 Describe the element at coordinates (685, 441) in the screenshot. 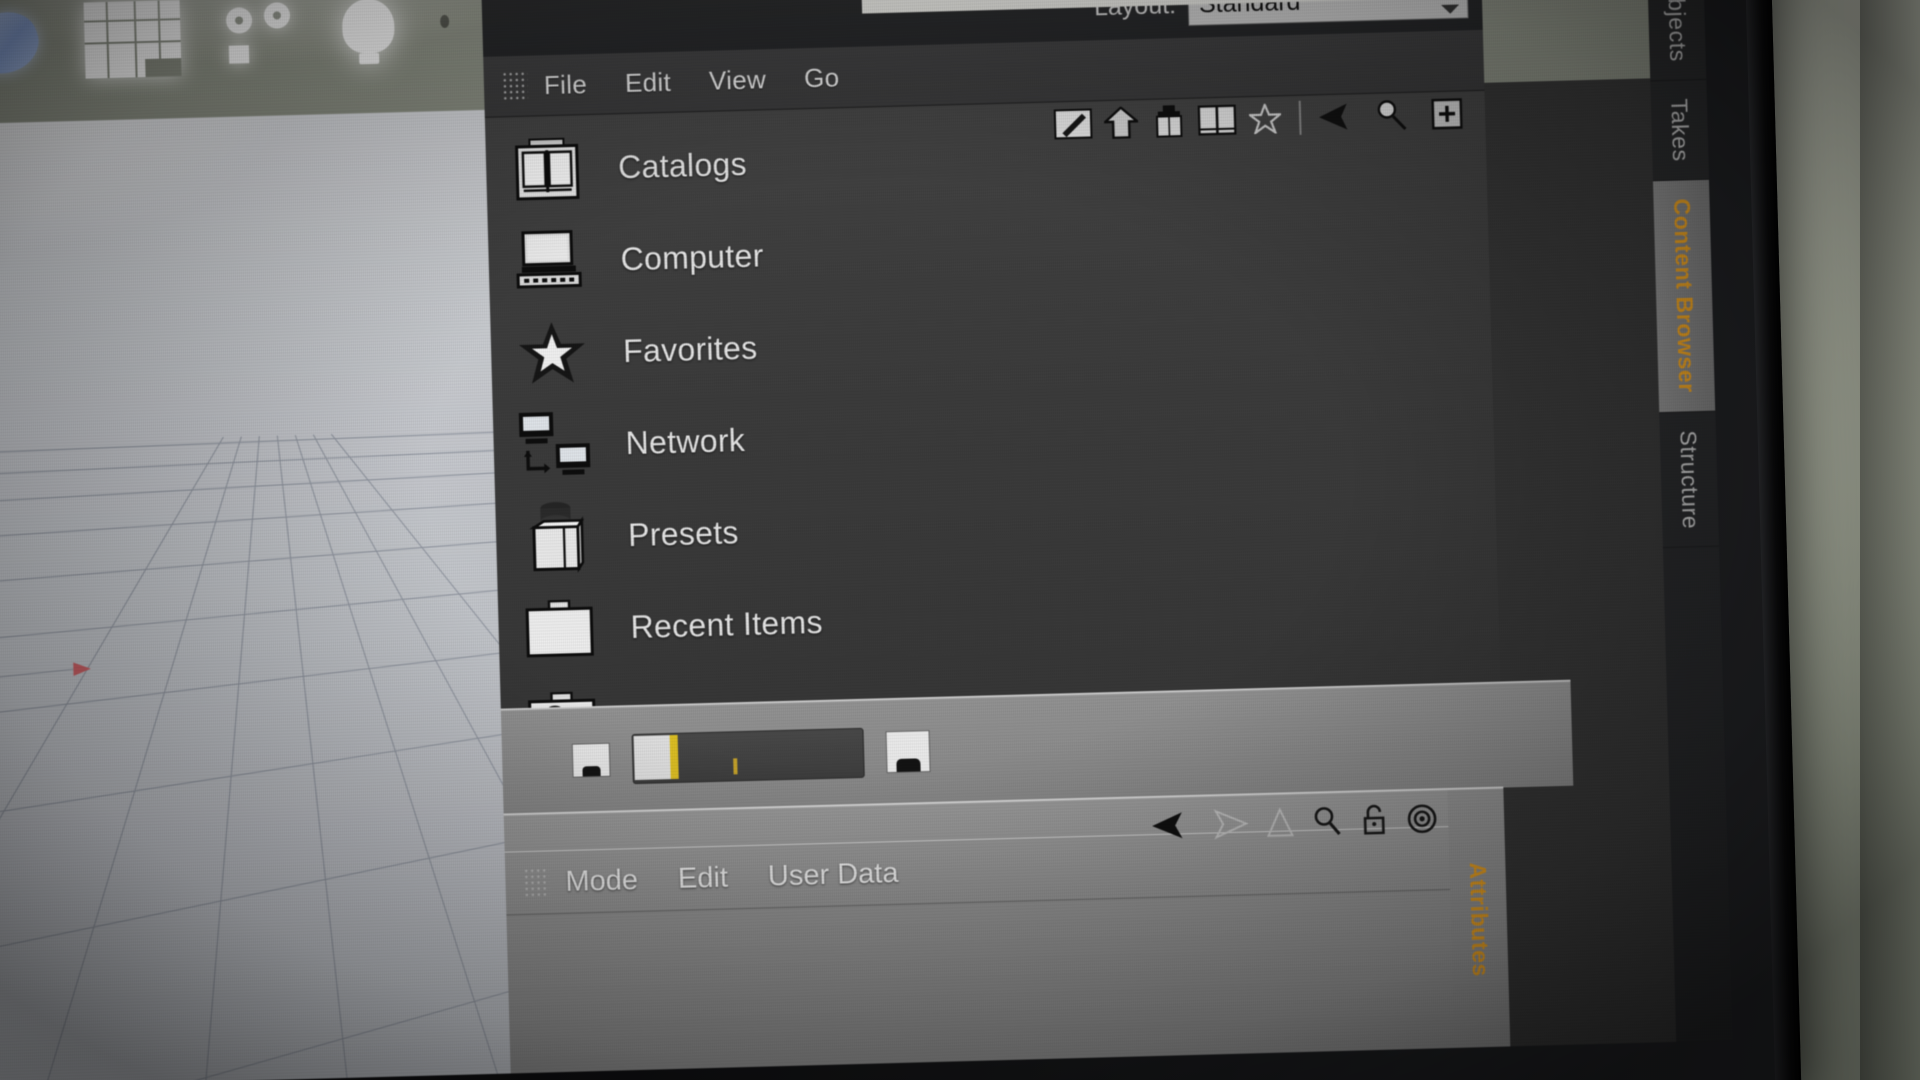

I see `list-item-label: Network` at that location.